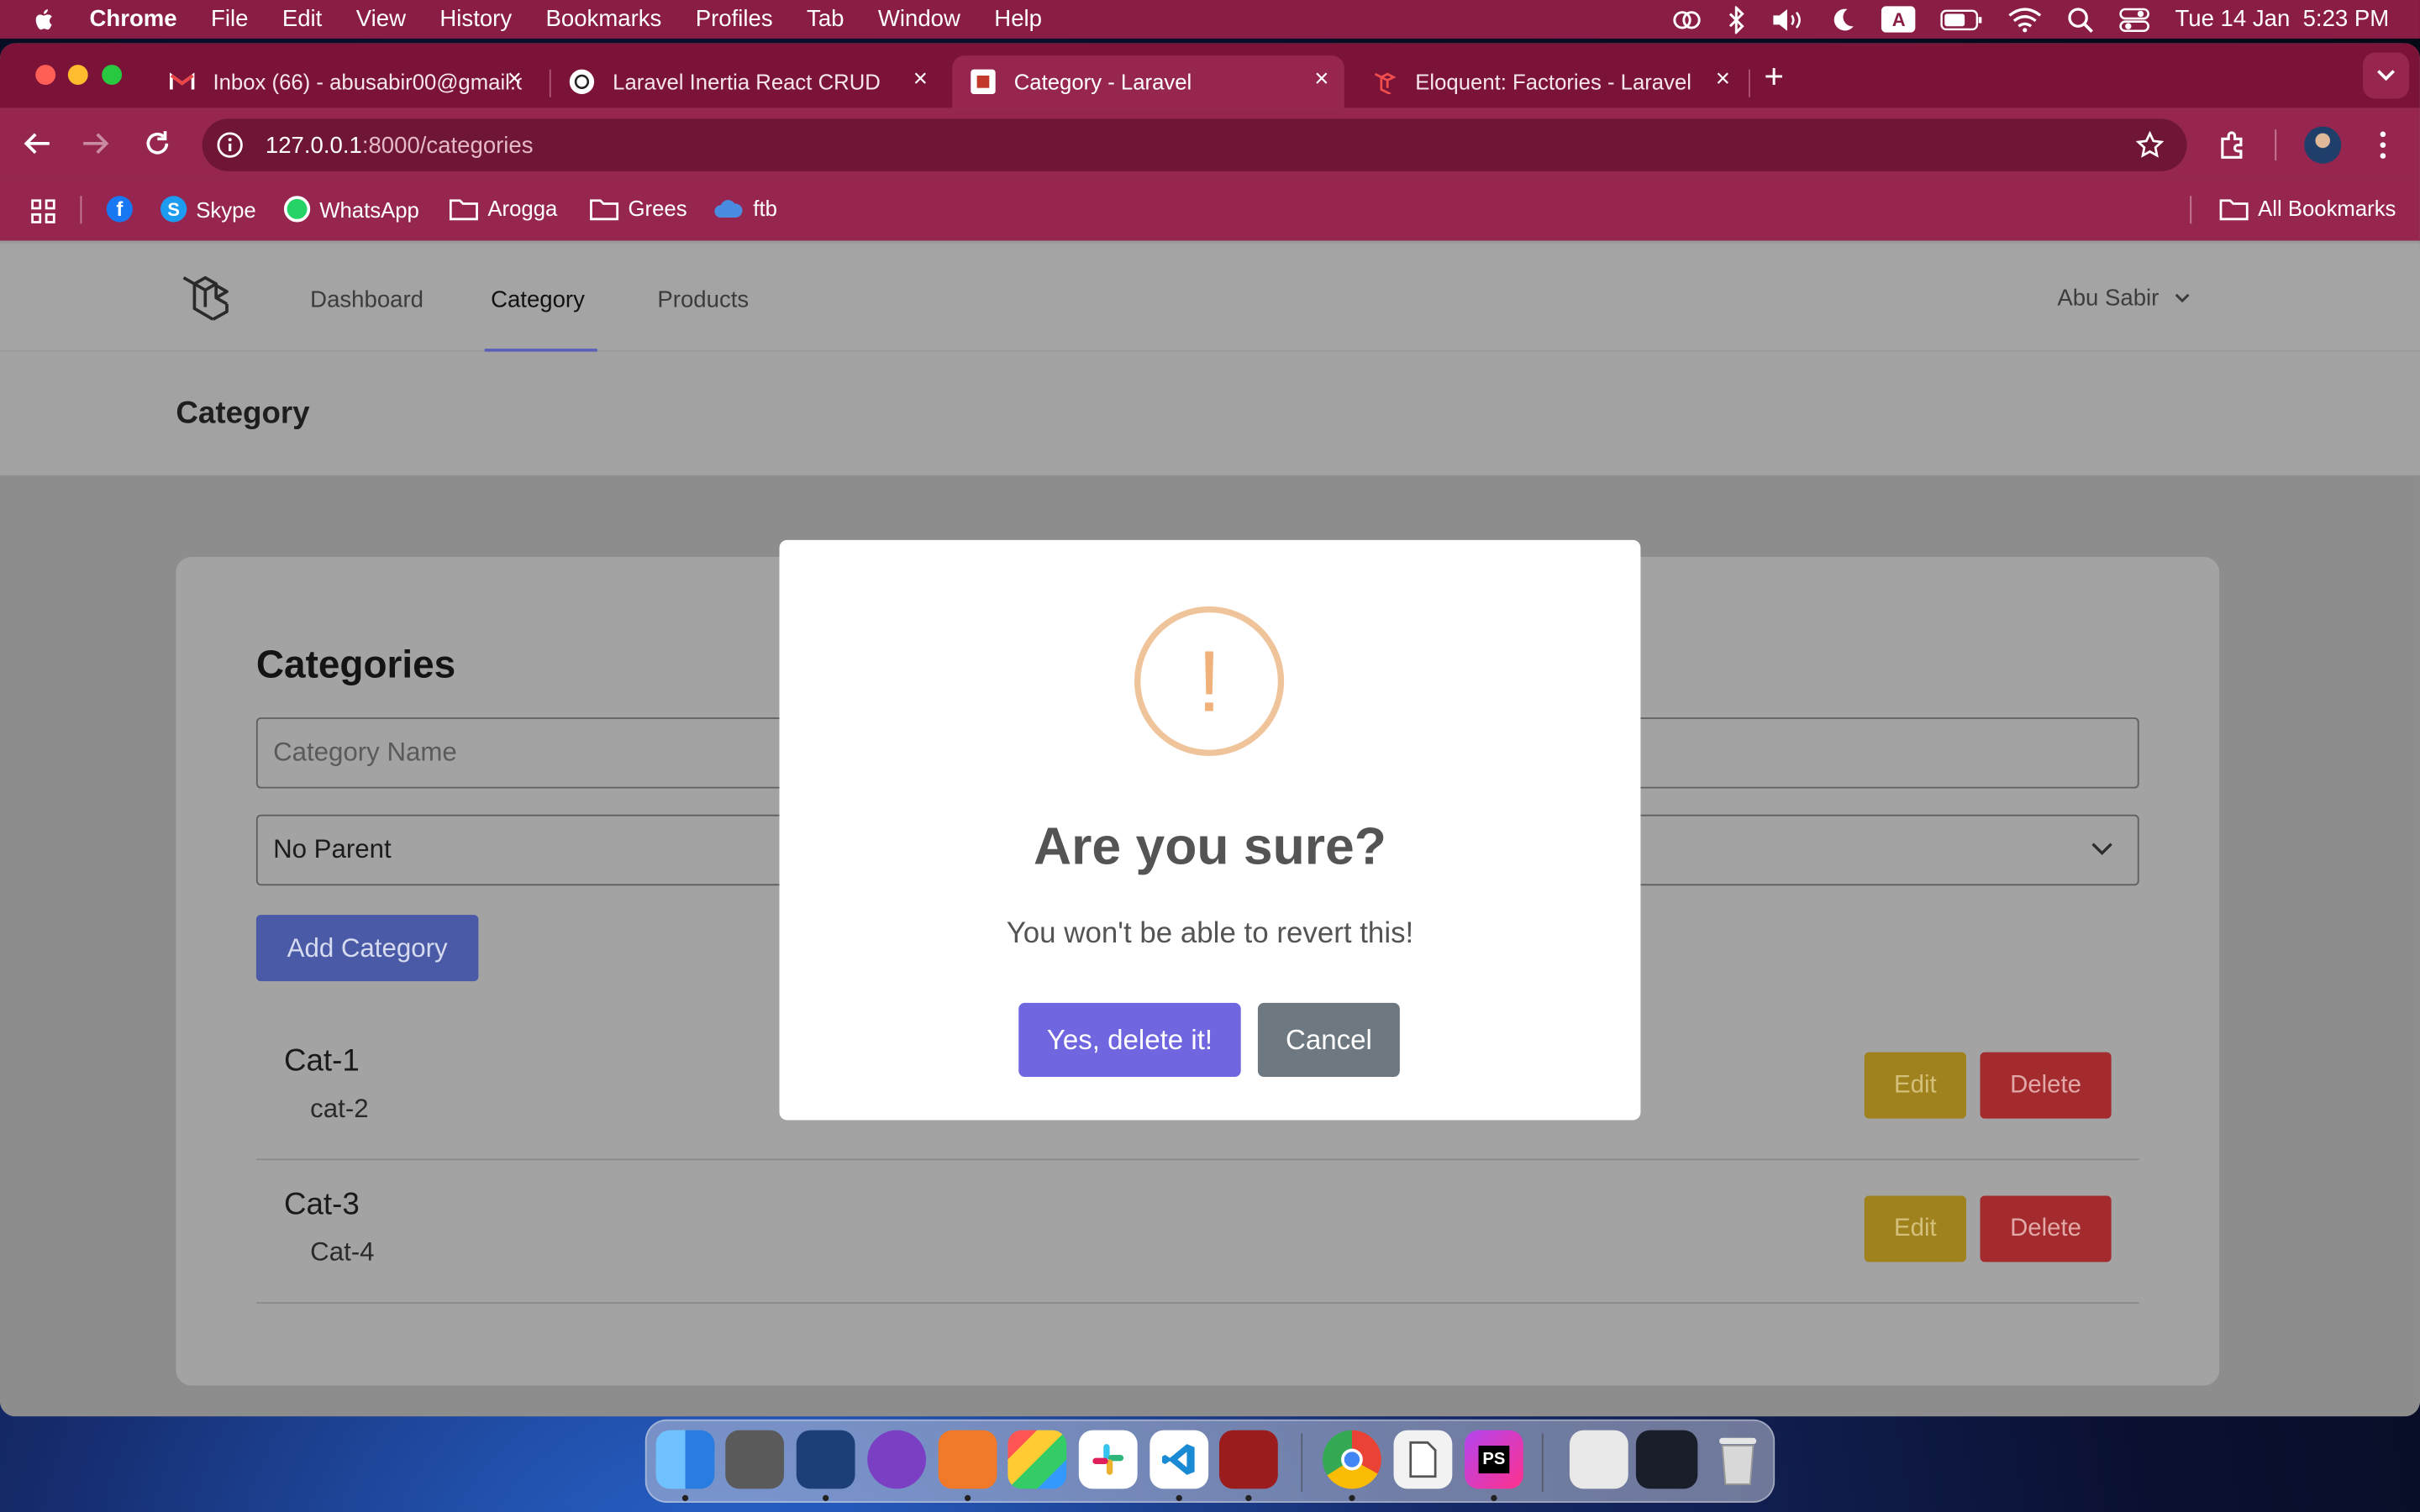 This screenshot has height=1512, width=2420. I want to click on textedit-icon, so click(1423, 1459).